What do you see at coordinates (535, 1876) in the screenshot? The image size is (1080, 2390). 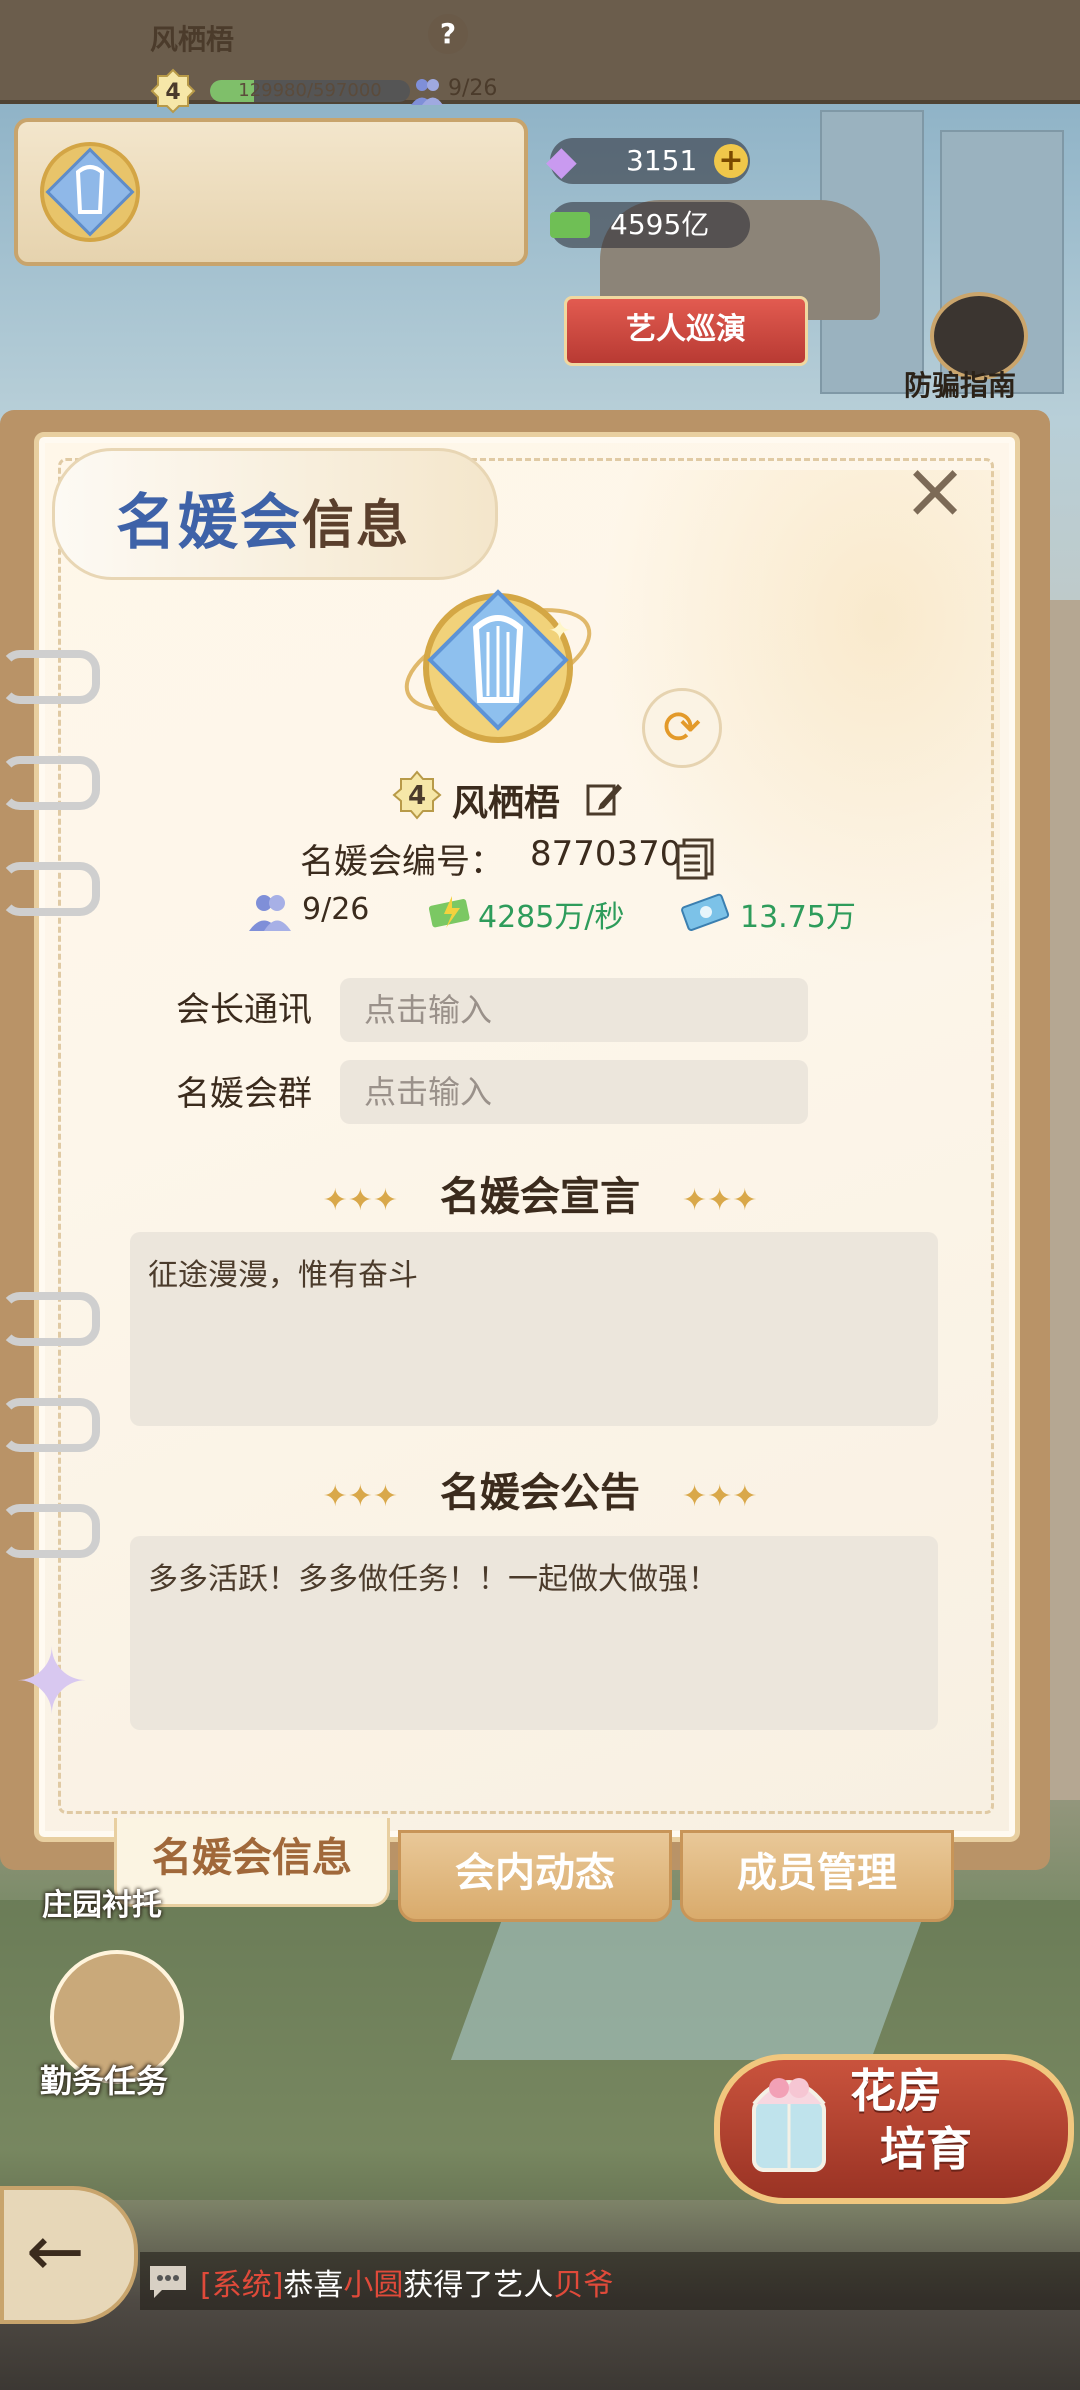 I see `tab-club-news: 会内动态` at bounding box center [535, 1876].